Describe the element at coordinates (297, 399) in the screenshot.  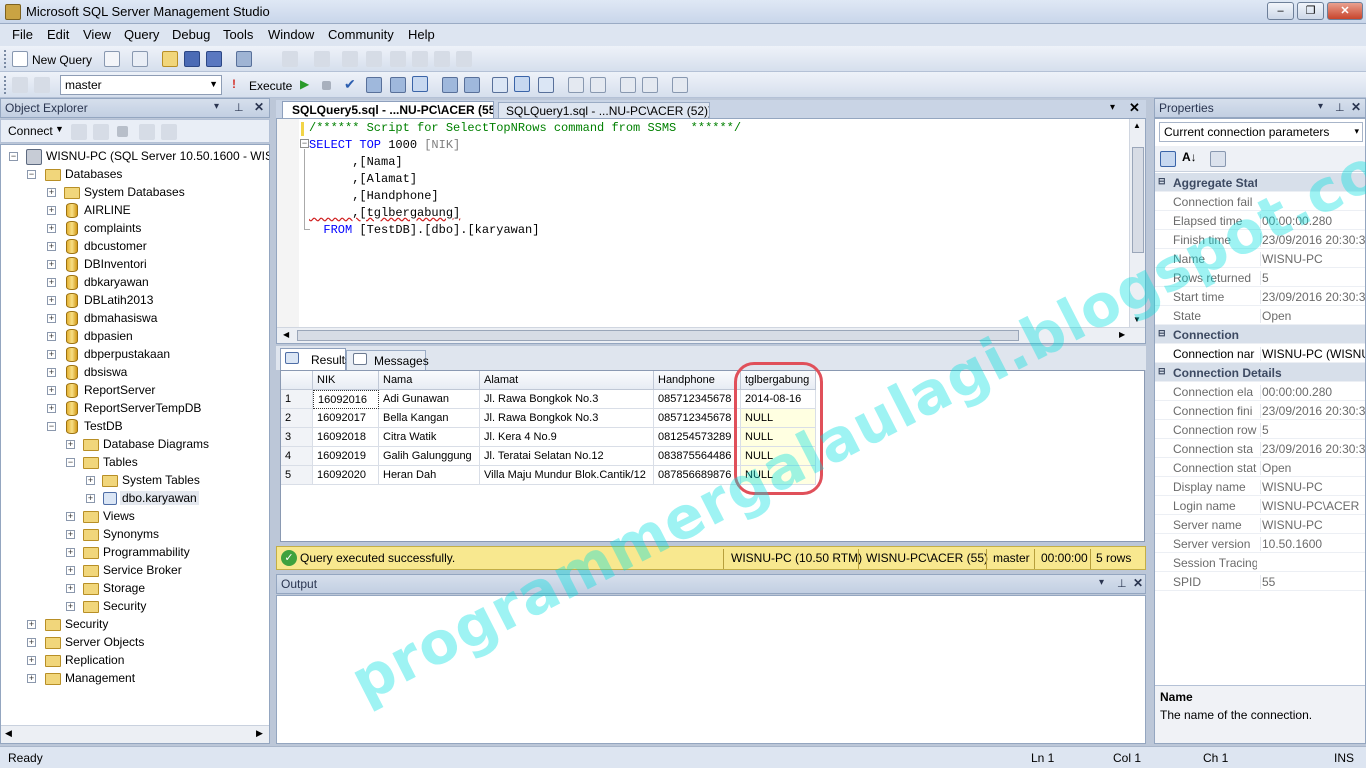
I see `row-number: 1` at that location.